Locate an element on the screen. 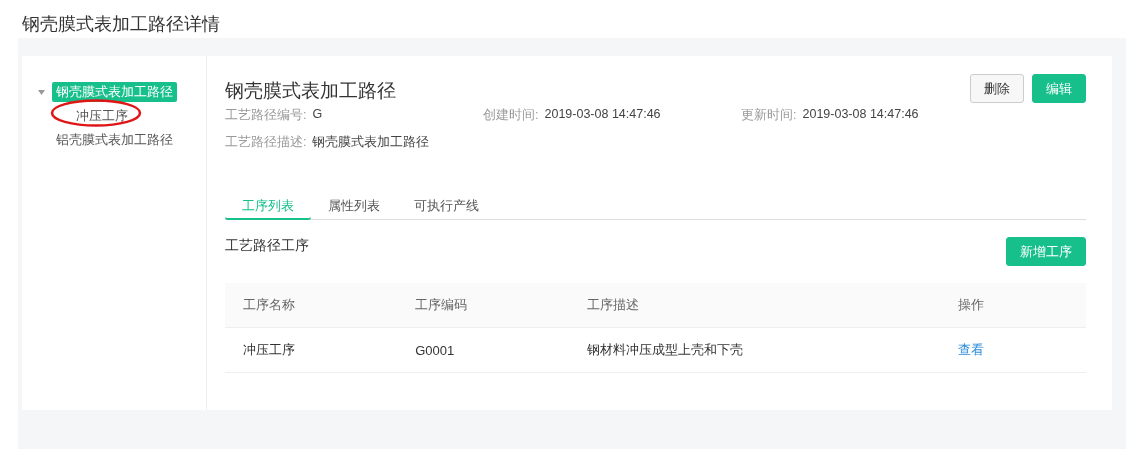 This screenshot has width=1132, height=449. field-label: 更新时间: is located at coordinates (769, 115).